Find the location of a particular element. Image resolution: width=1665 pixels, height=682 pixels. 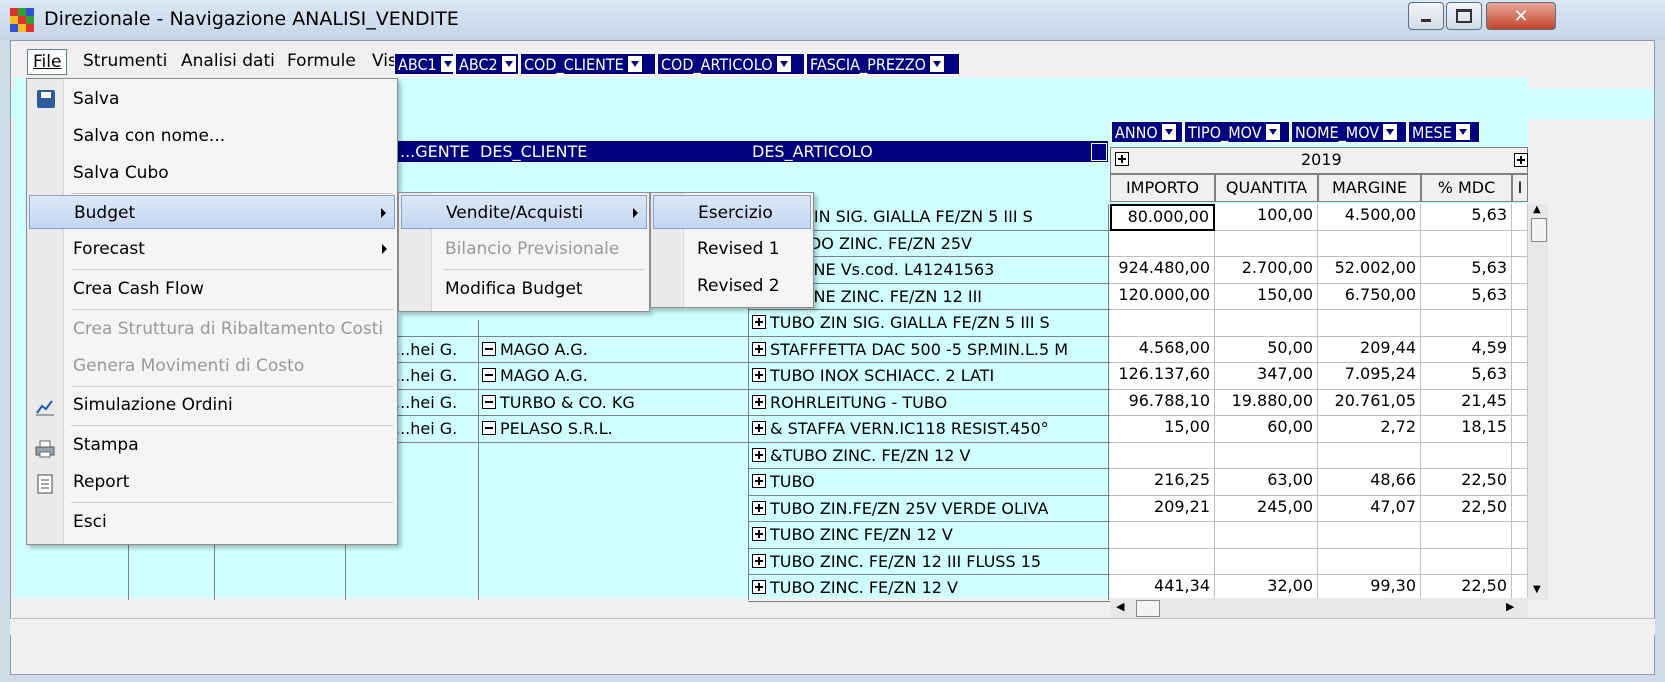

menu-item-esercizio: Esercizio is located at coordinates (732, 212).